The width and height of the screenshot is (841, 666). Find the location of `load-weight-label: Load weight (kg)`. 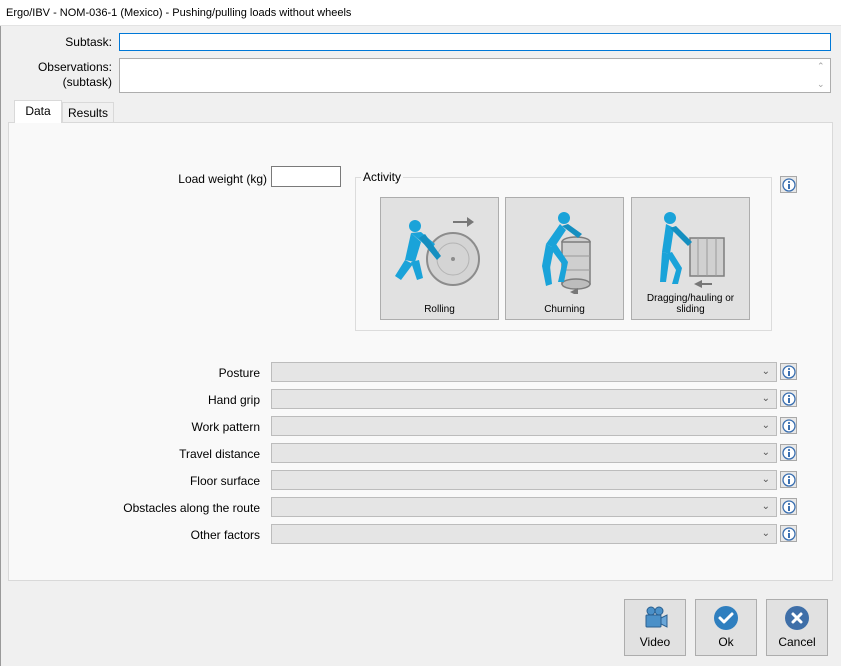

load-weight-label: Load weight (kg) is located at coordinates (222, 179).